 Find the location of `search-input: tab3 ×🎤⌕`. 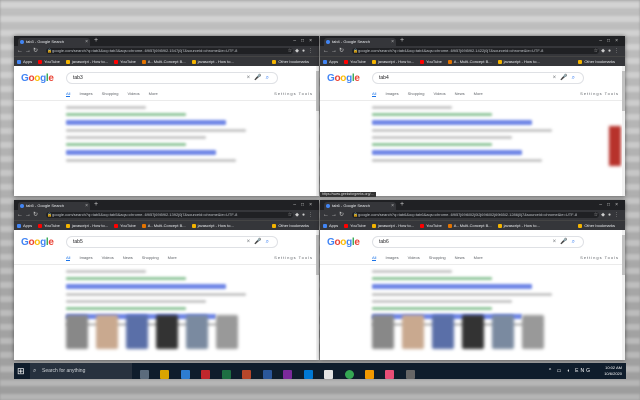

search-input: tab3 ×🎤⌕ is located at coordinates (172, 78).